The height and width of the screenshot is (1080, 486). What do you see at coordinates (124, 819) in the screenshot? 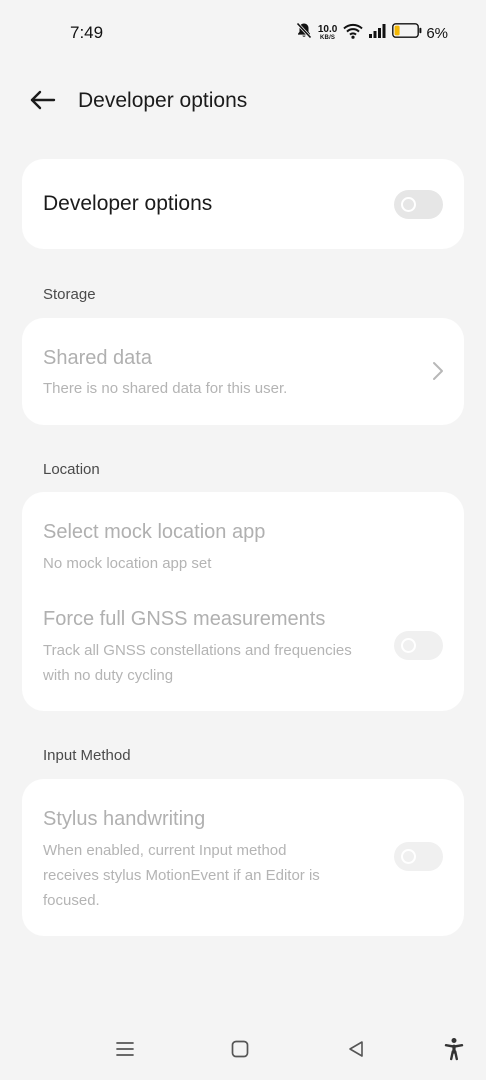
I see `stylus-title: Stylus handwriting` at bounding box center [124, 819].